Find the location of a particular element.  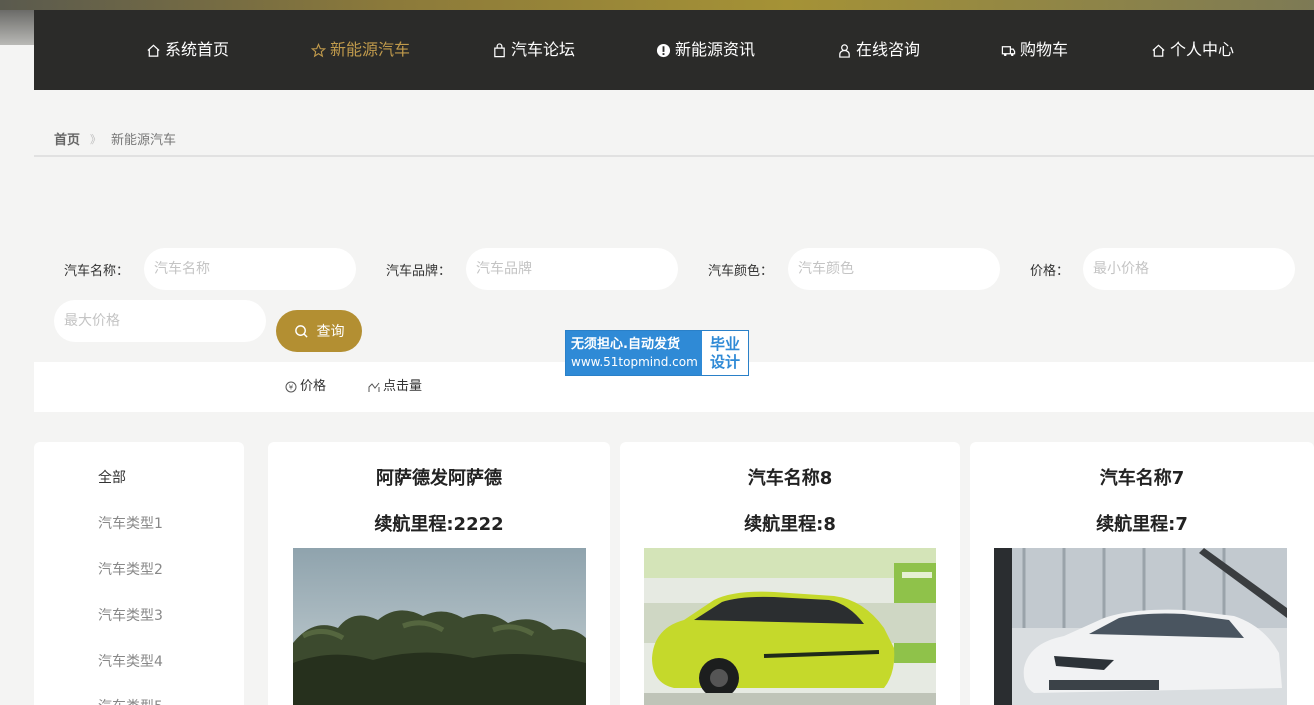

nav-item-label: 购物车 is located at coordinates (1044, 49).